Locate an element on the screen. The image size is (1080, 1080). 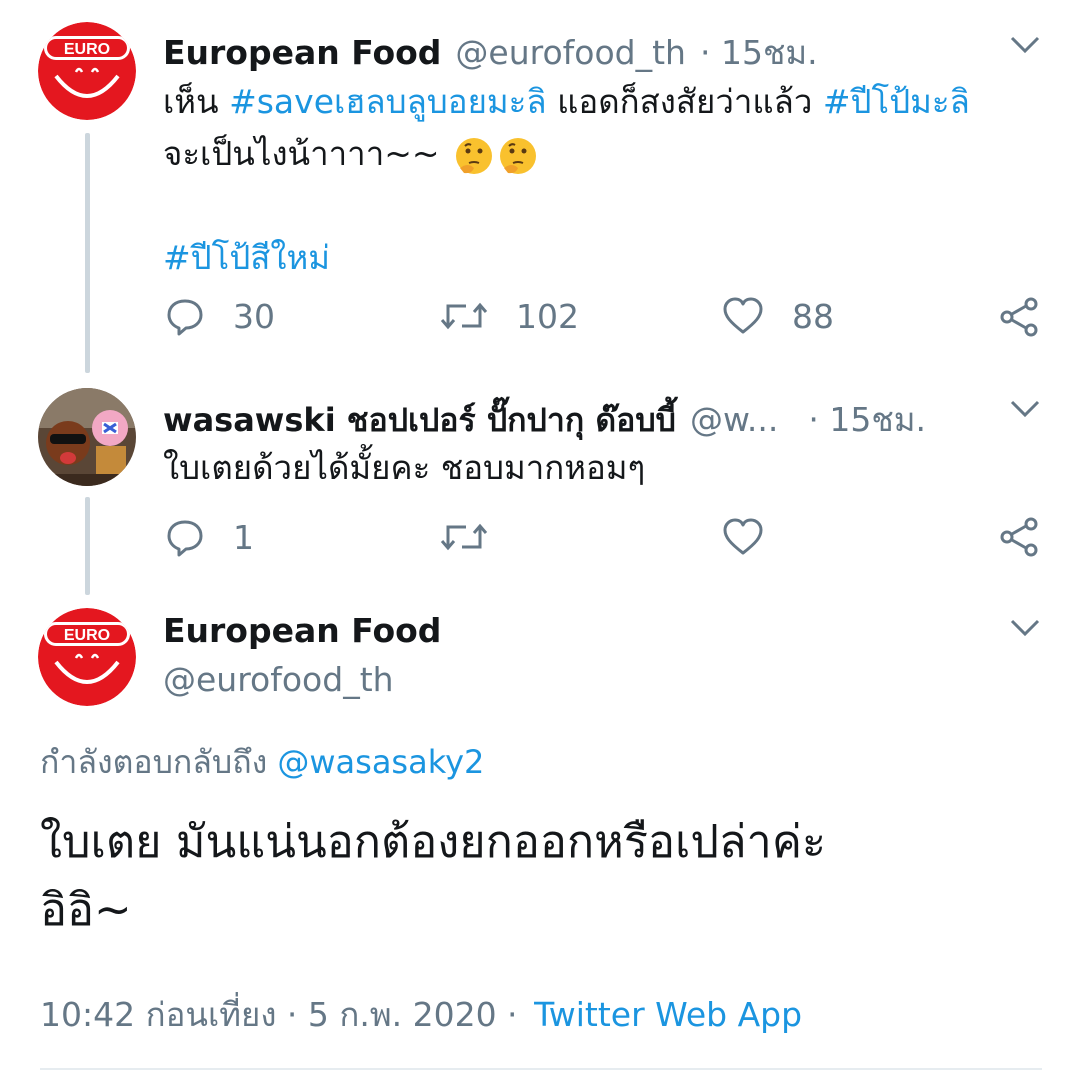
tweet-text-line: อิอิ~ is located at coordinates (86, 909).